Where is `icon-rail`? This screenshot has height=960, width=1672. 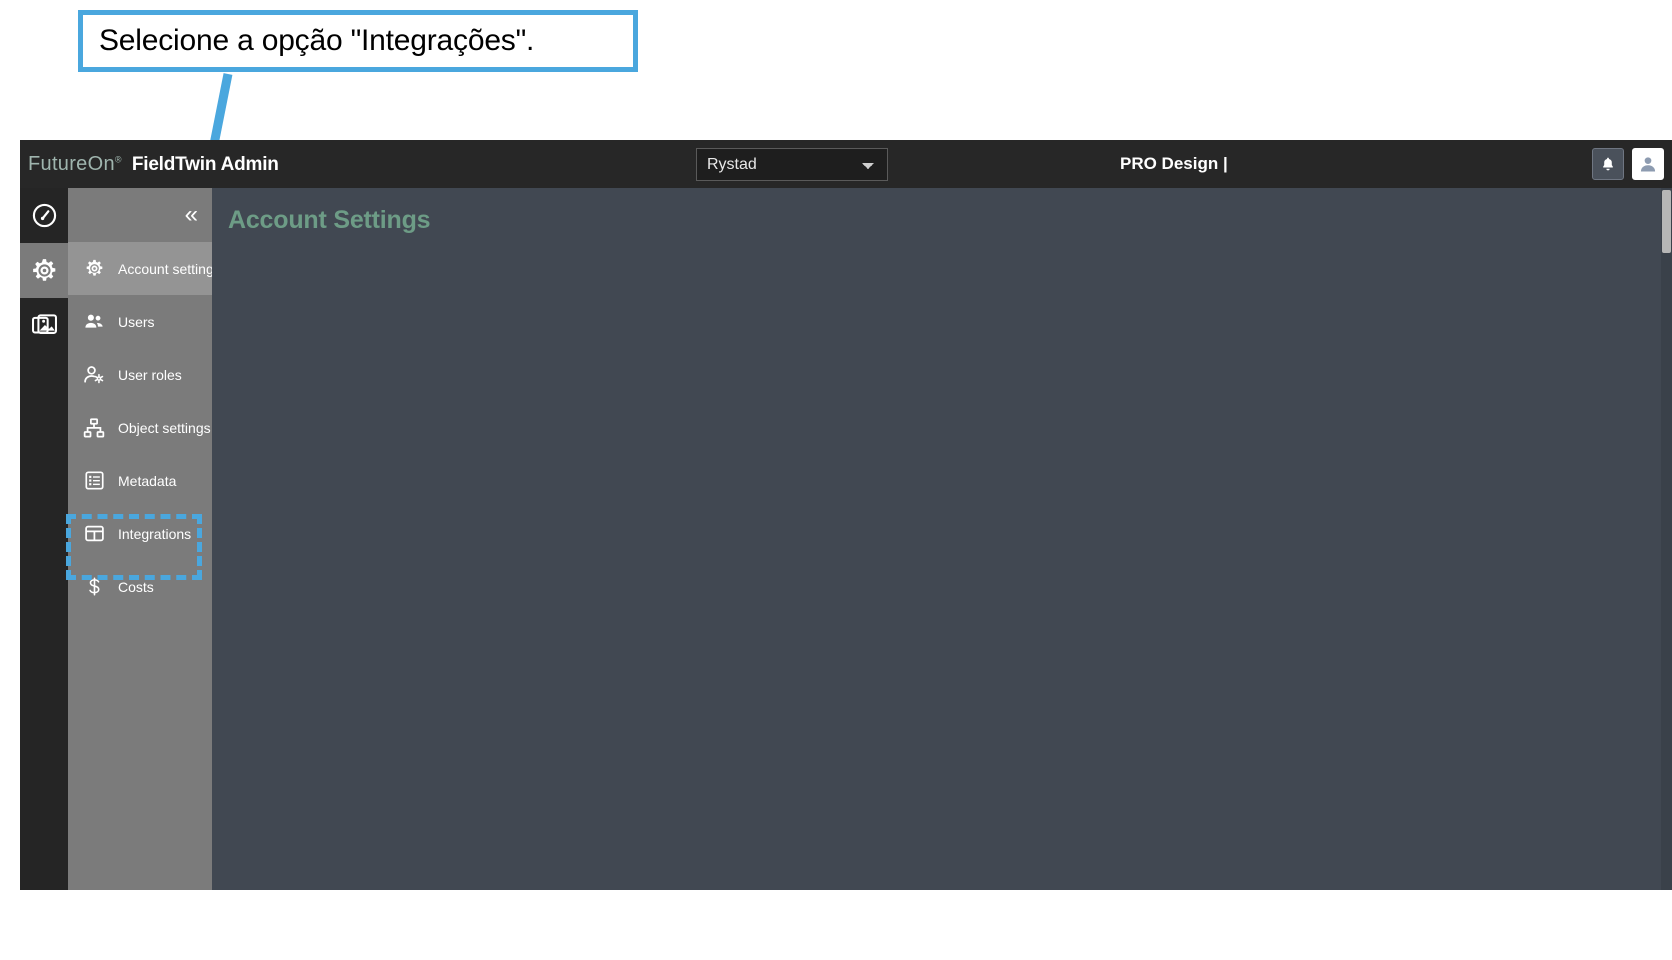
icon-rail is located at coordinates (44, 539).